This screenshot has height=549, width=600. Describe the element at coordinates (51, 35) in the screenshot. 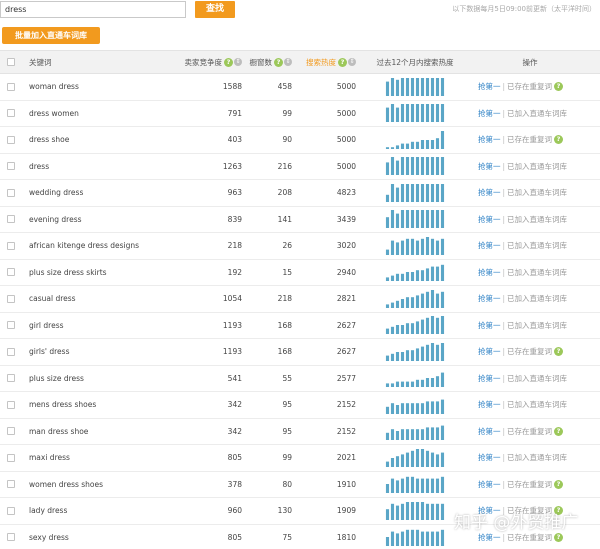

I see `batch-add-button: 批量加入直通车词库` at that location.